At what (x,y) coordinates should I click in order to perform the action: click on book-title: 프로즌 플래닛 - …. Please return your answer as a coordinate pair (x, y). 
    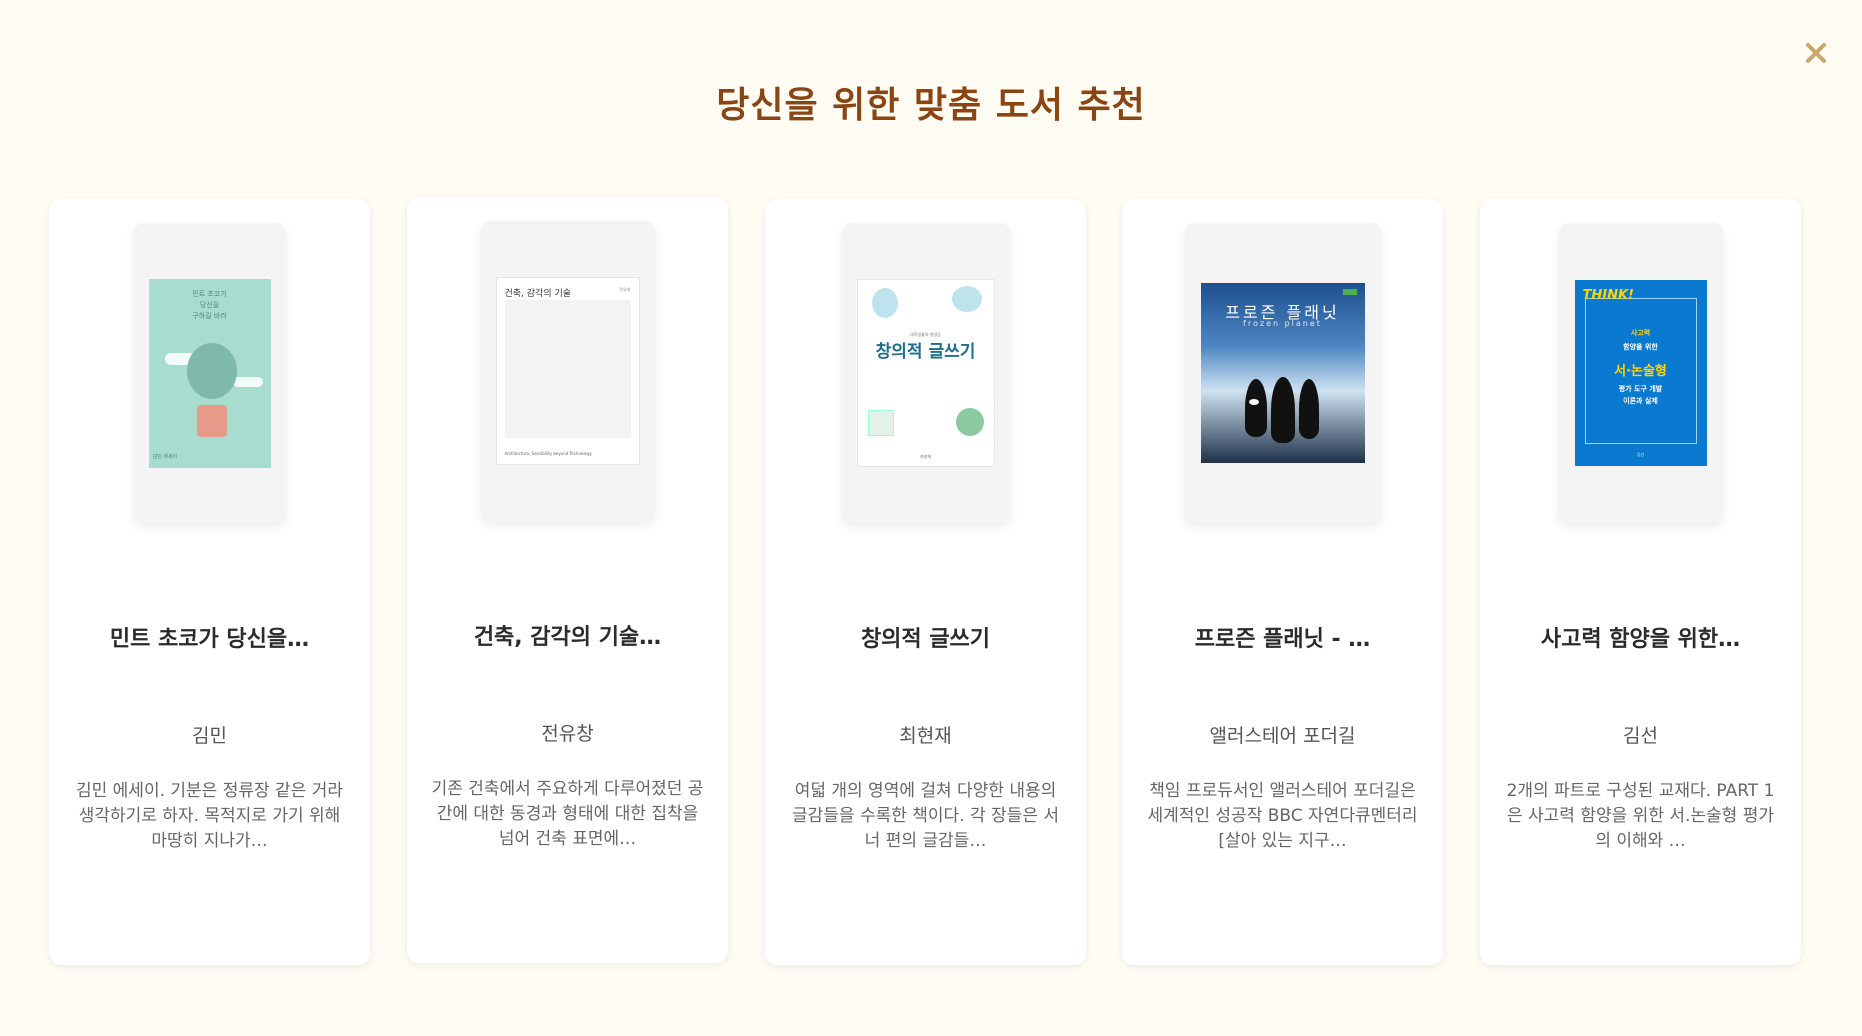
    Looking at the image, I should click on (1282, 637).